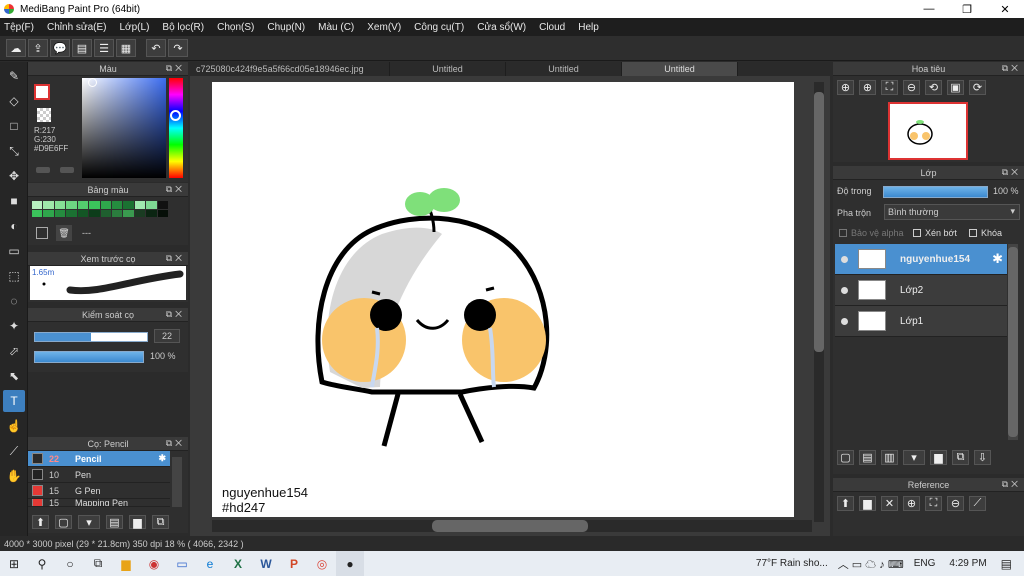 Image resolution: width=1024 pixels, height=576 pixels. What do you see at coordinates (60, 48) in the screenshot?
I see `comment-icon: 💬` at bounding box center [60, 48].